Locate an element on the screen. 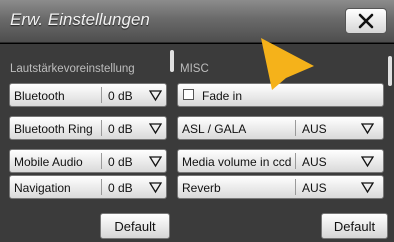  bluetooth-value: 0 dB is located at coordinates (120, 96).